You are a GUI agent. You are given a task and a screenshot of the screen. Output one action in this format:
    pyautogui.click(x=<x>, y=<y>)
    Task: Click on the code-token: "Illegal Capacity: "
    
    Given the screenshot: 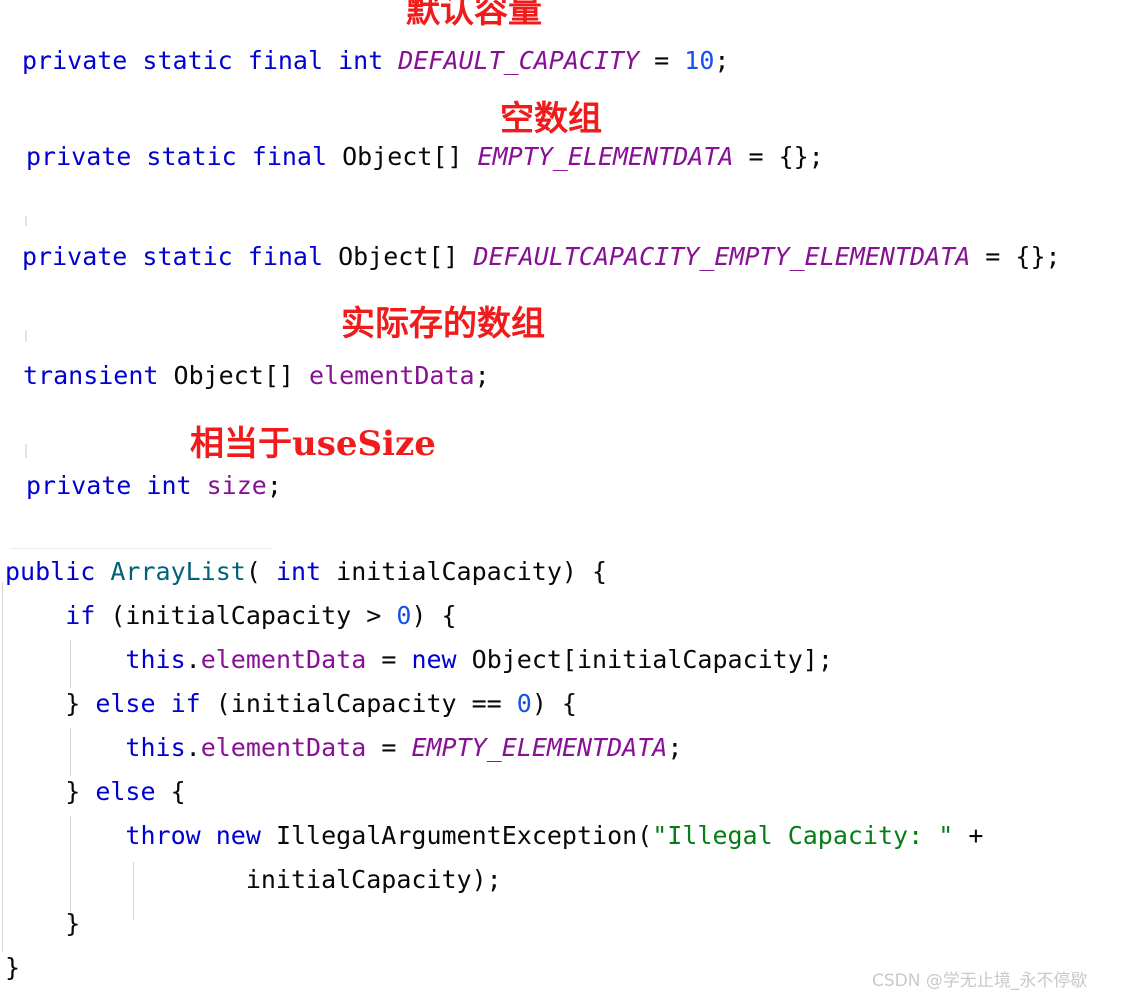 What is the action you would take?
    pyautogui.click(x=803, y=835)
    